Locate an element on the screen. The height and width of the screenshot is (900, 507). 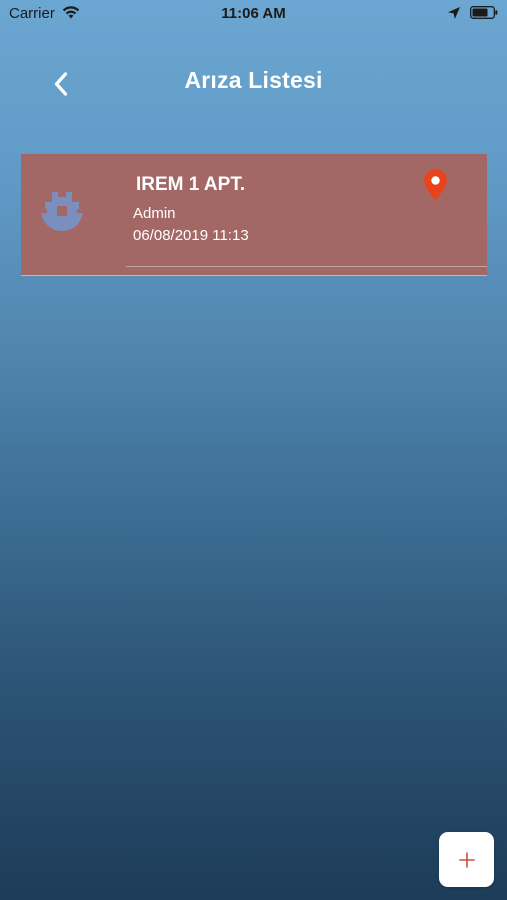
status-time: 11:06 AM is located at coordinates (253, 13).